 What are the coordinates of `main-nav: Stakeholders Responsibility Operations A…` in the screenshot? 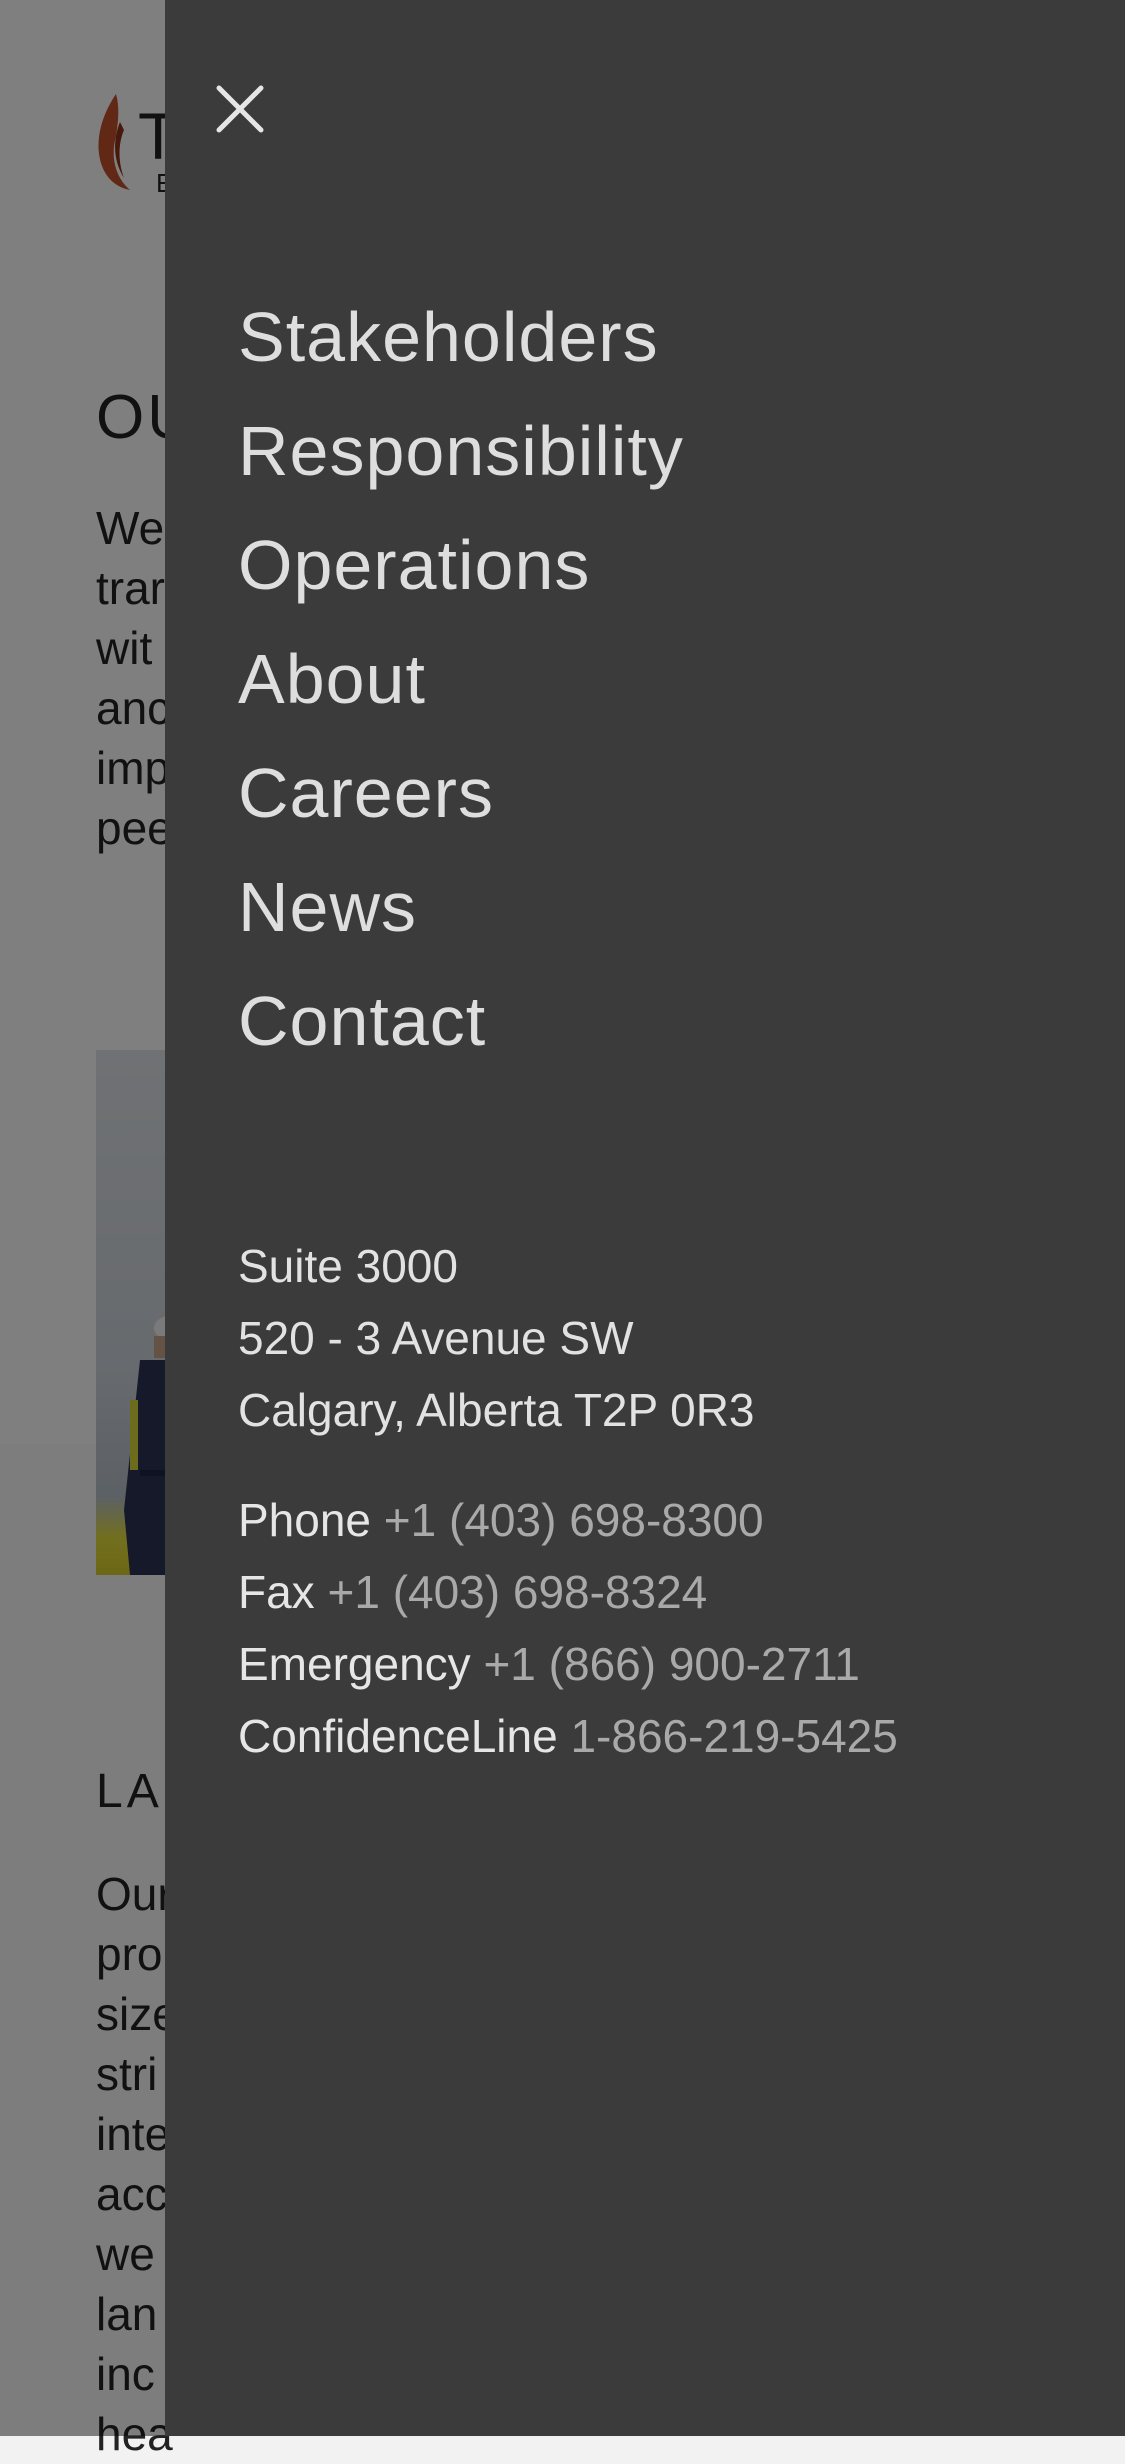 It's located at (461, 679).